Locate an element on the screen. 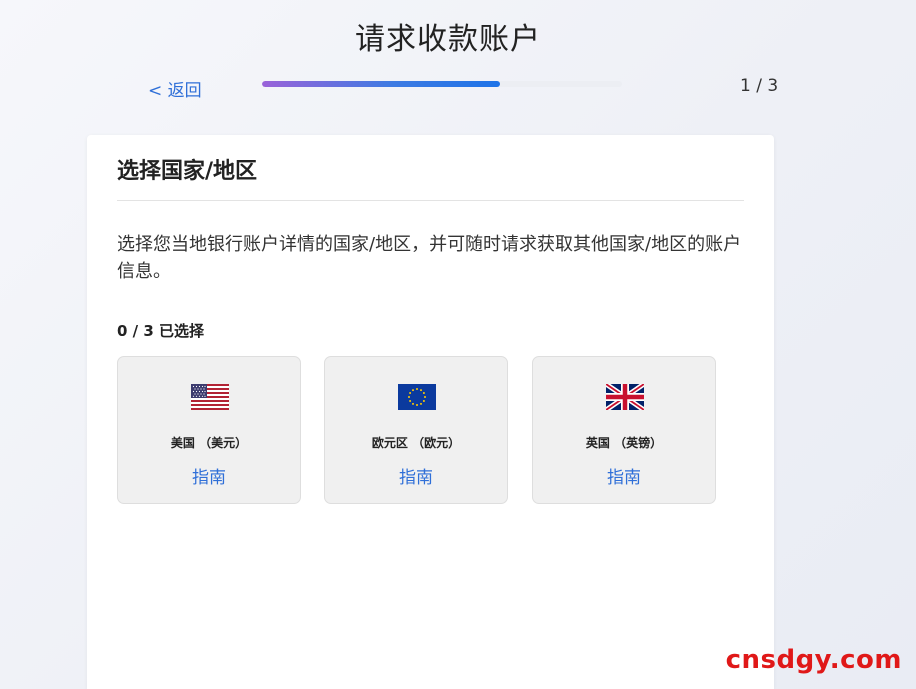 The height and width of the screenshot is (689, 916). country-option-eu: 欧元区 （欧元） 指南 is located at coordinates (416, 430).